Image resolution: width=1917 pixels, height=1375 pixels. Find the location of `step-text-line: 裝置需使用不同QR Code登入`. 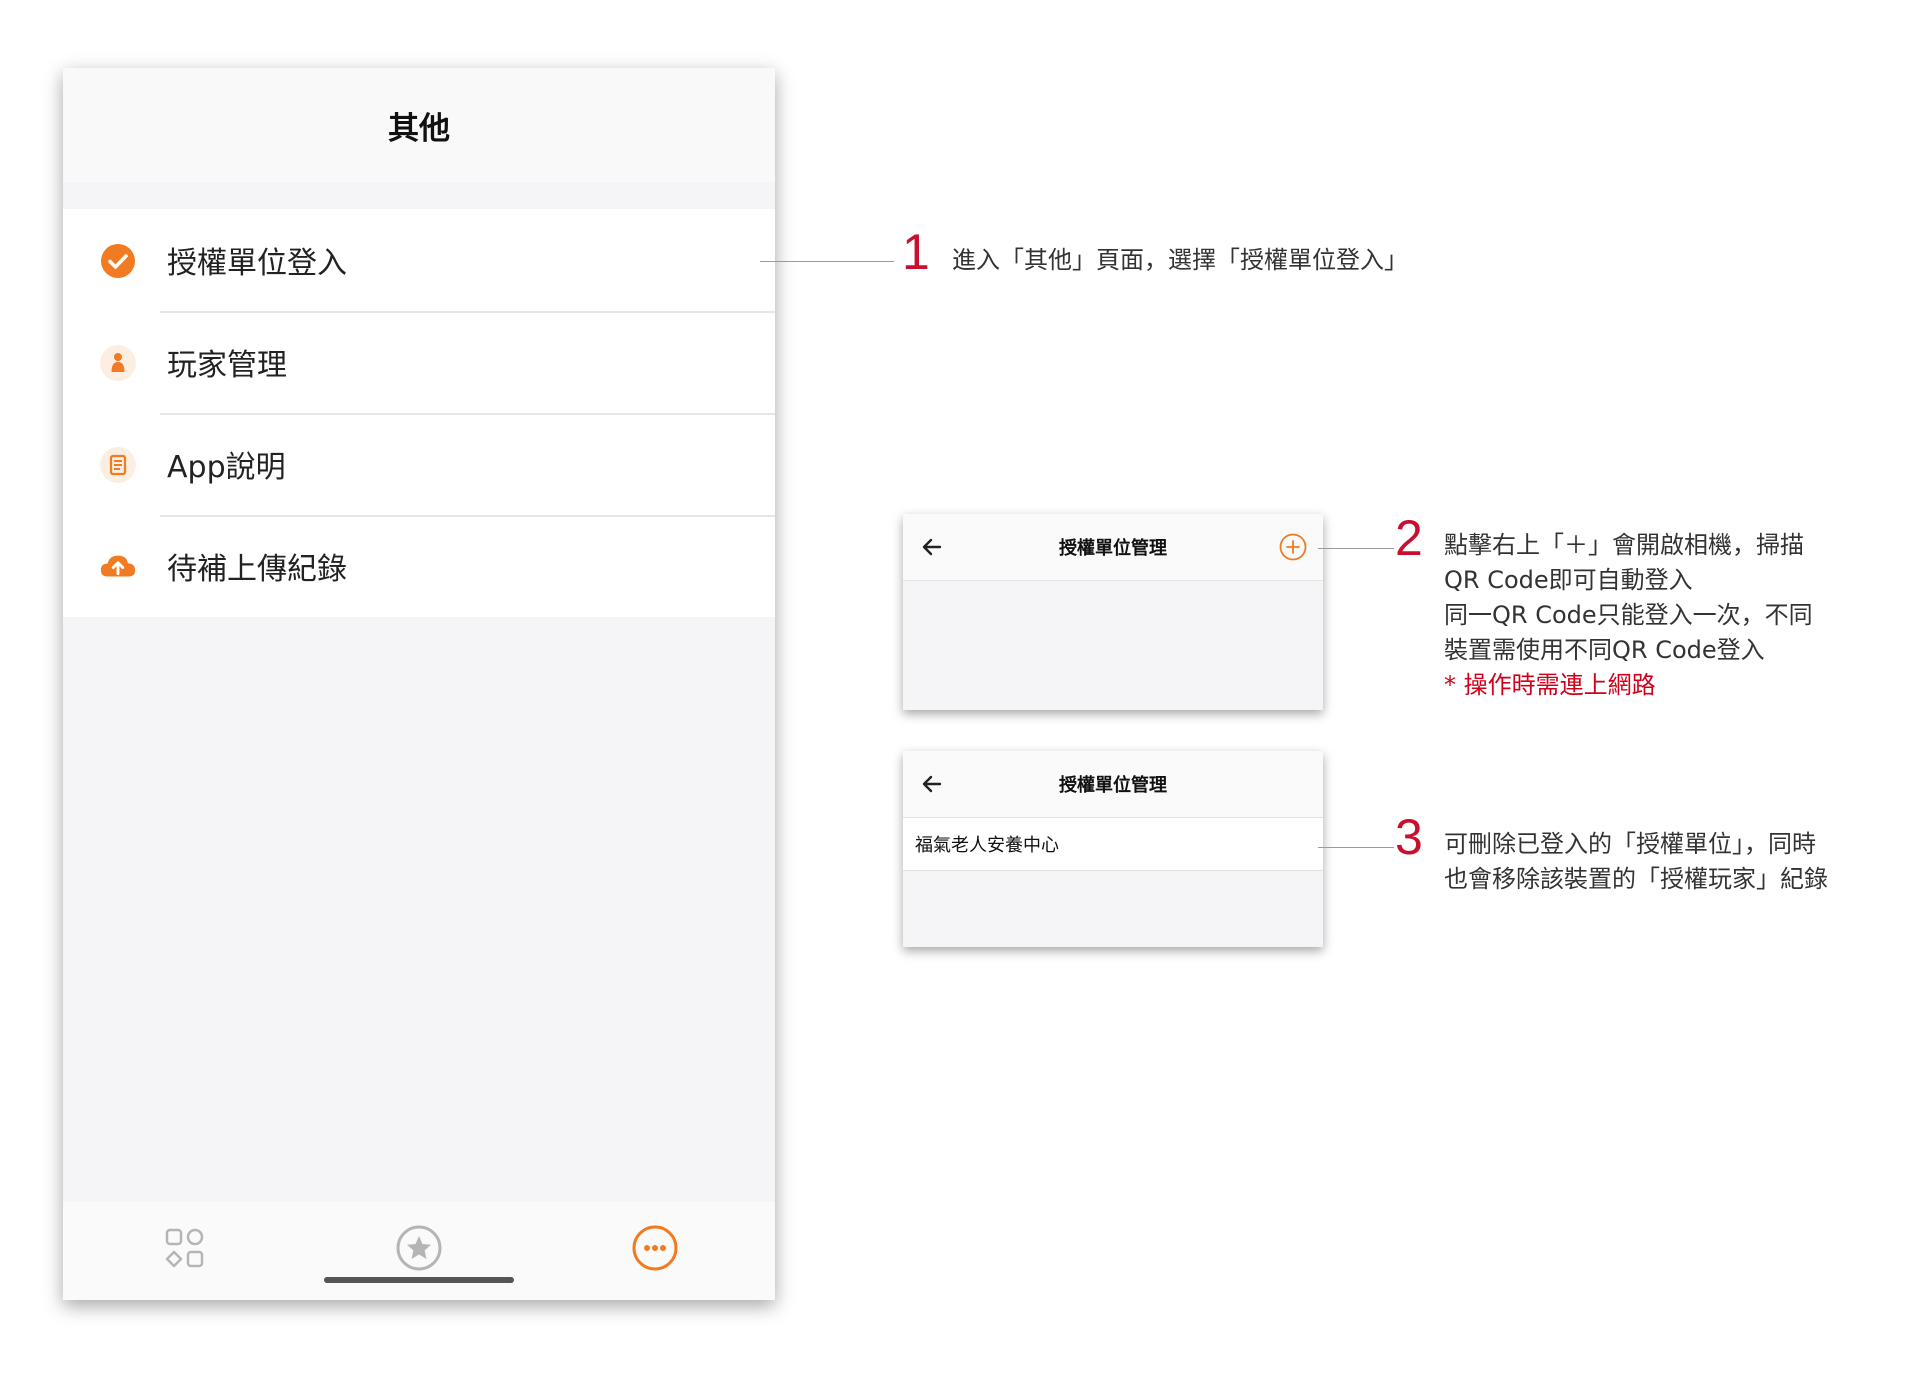

step-text-line: 裝置需使用不同QR Code登入 is located at coordinates (1604, 650).